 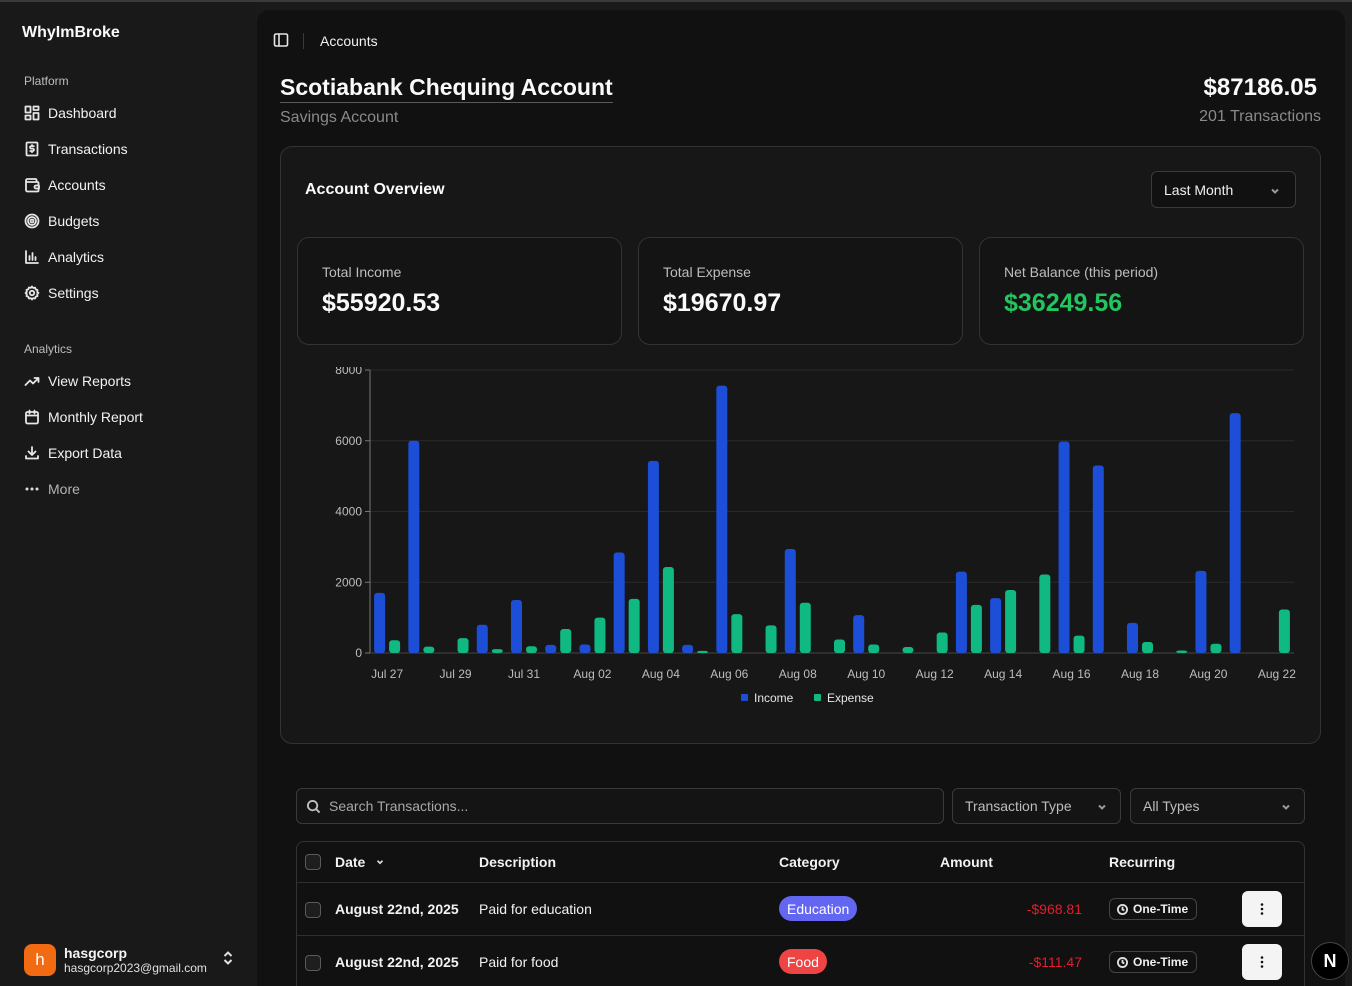 What do you see at coordinates (866, 674) in the screenshot?
I see `x-tick-label: Aug 10` at bounding box center [866, 674].